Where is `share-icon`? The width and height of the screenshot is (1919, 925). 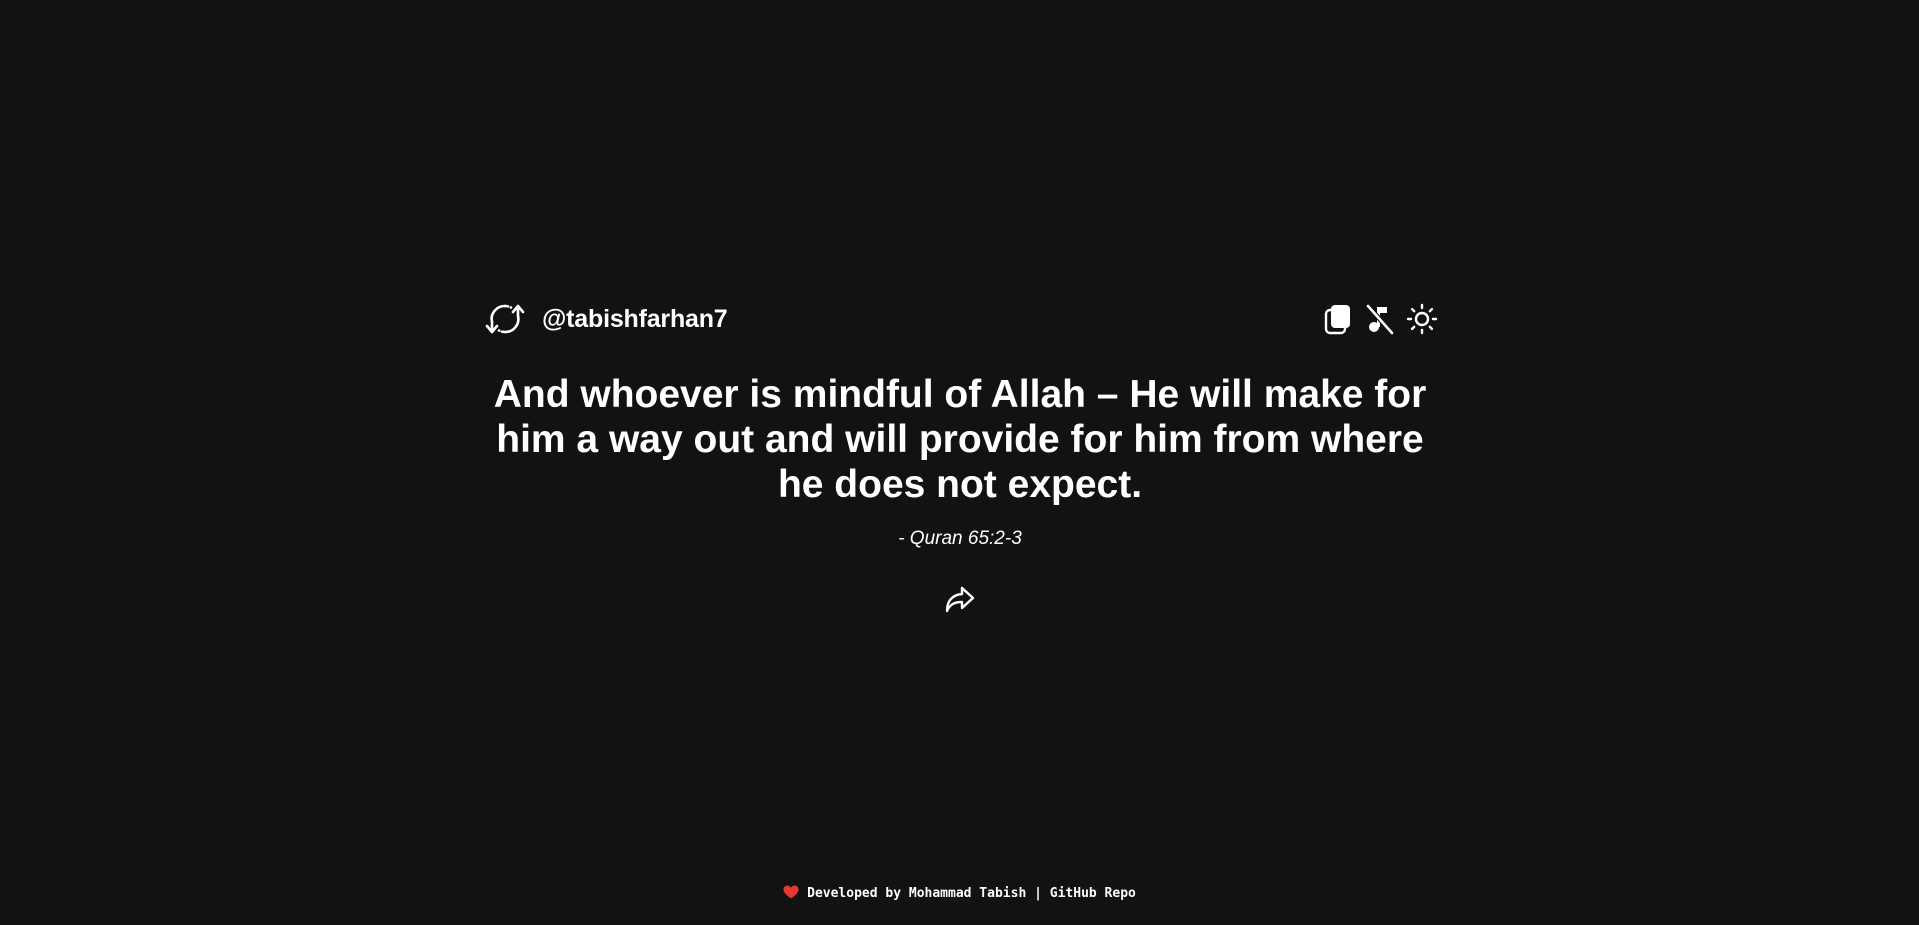 share-icon is located at coordinates (960, 599).